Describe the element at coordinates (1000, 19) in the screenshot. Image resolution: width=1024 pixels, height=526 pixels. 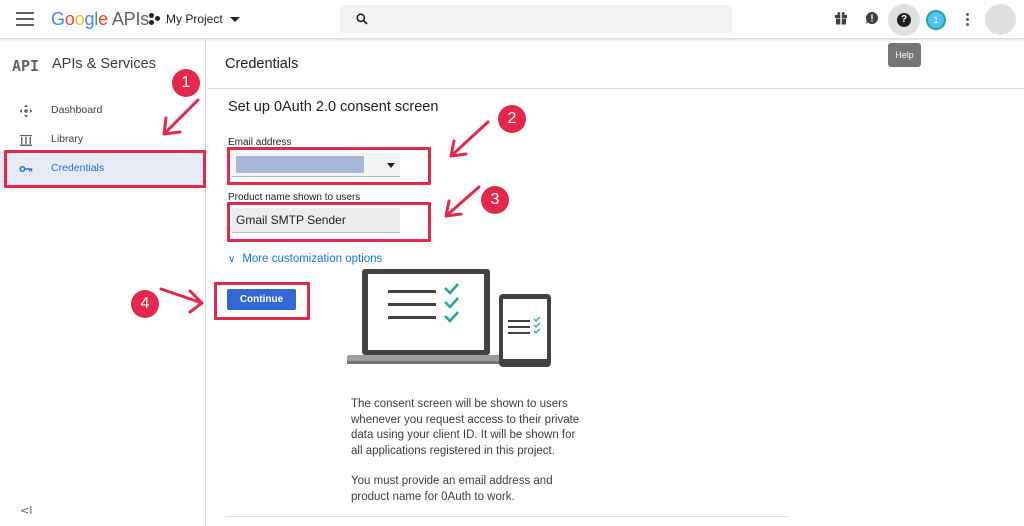
I see `avatar` at that location.